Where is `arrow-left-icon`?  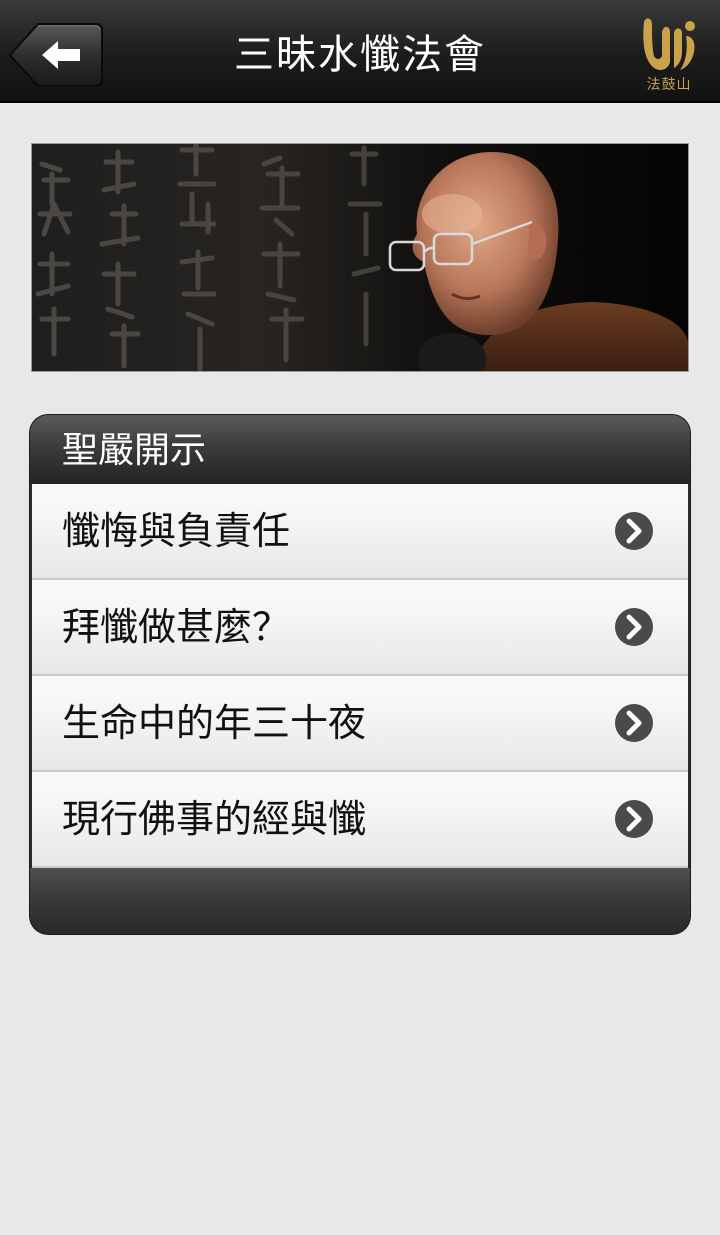 arrow-left-icon is located at coordinates (55, 55).